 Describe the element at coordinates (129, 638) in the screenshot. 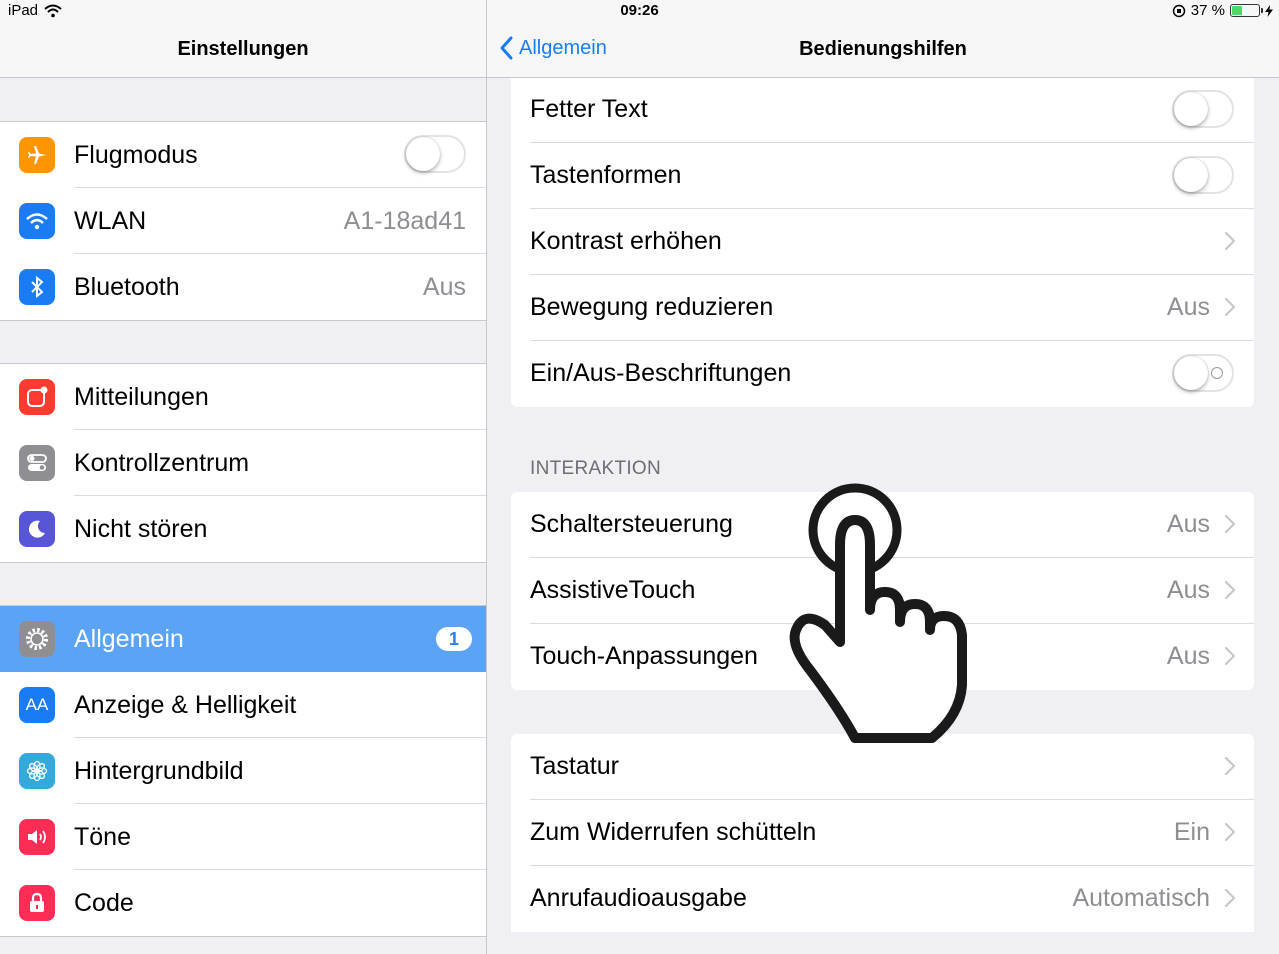

I see `sidebar-item-label: Allgemein` at that location.